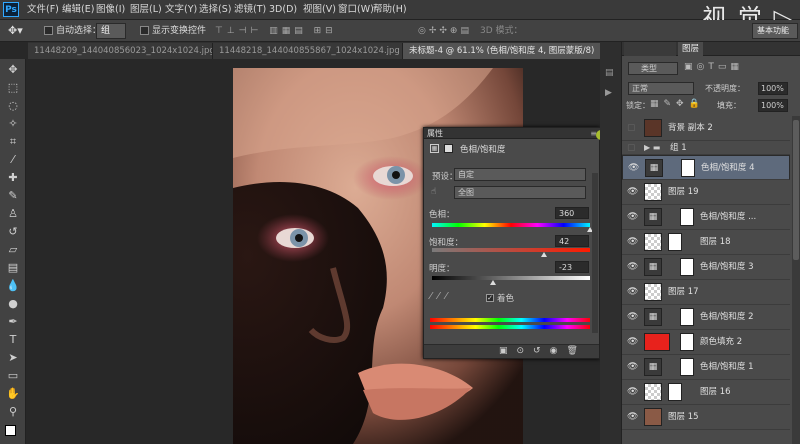 This screenshot has width=800, height=444. What do you see at coordinates (490, 298) in the screenshot?
I see `colorize-checkbox: ✓` at bounding box center [490, 298].